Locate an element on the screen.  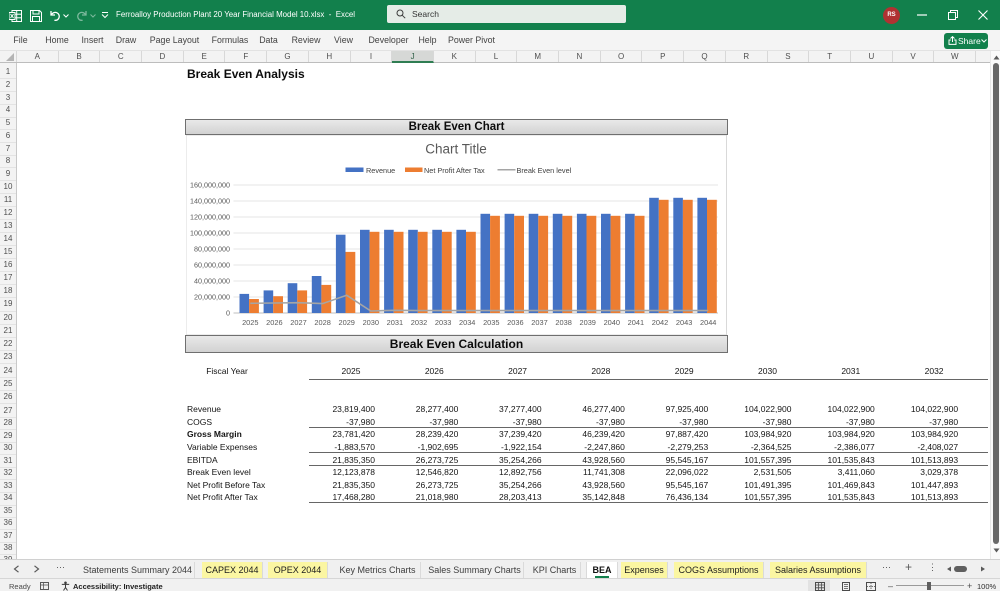
svg-text: 2042 is located at coordinates (659, 322).